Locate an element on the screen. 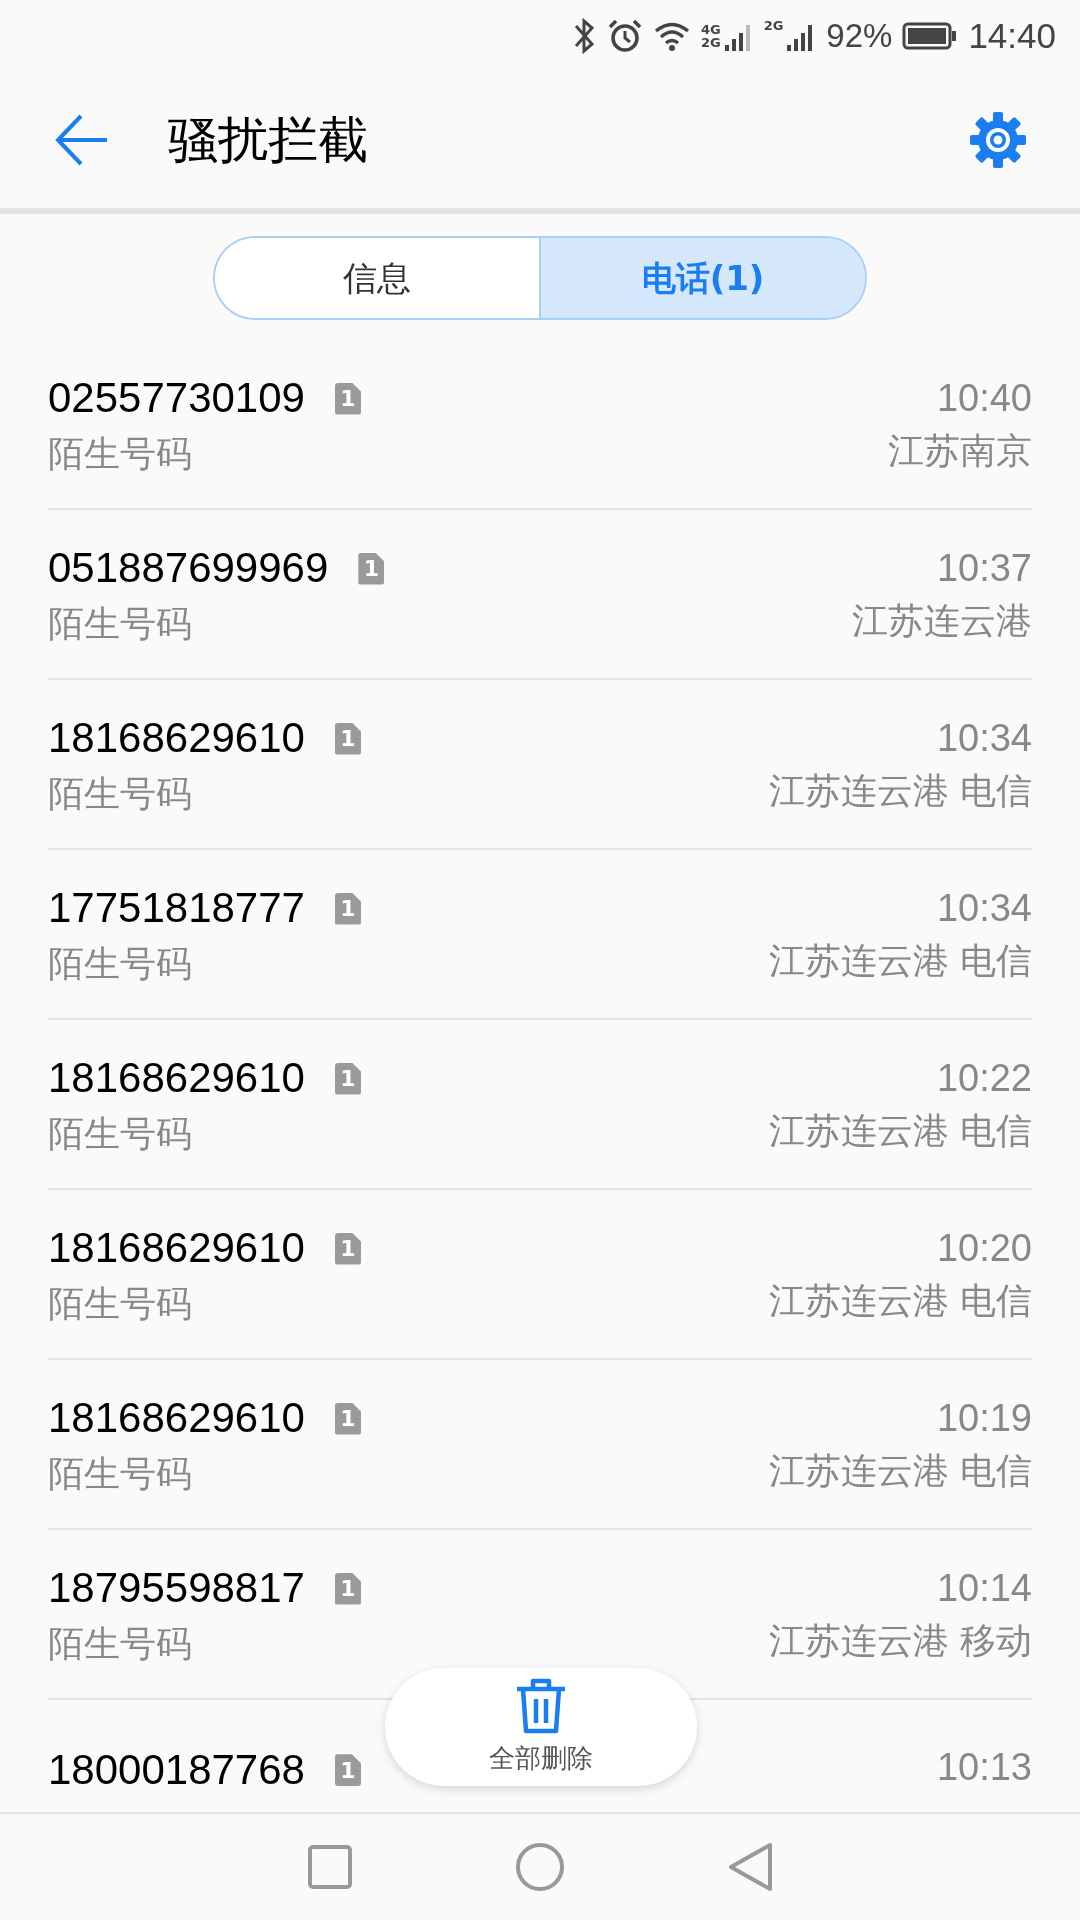 The width and height of the screenshot is (1080, 1920). call-time: 10:20 is located at coordinates (984, 1248).